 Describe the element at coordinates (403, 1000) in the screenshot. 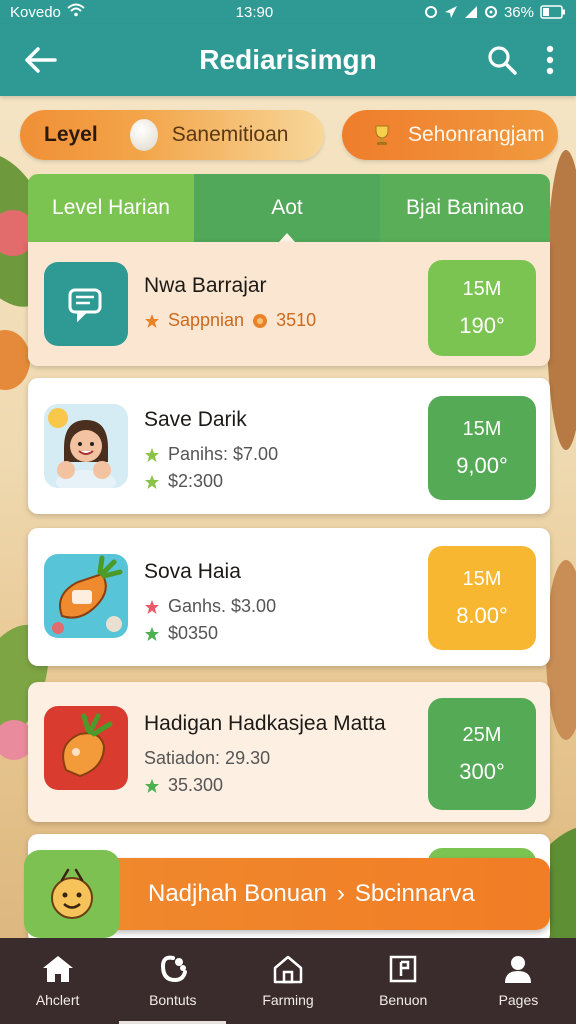

I see `nav-label: Benuon` at that location.